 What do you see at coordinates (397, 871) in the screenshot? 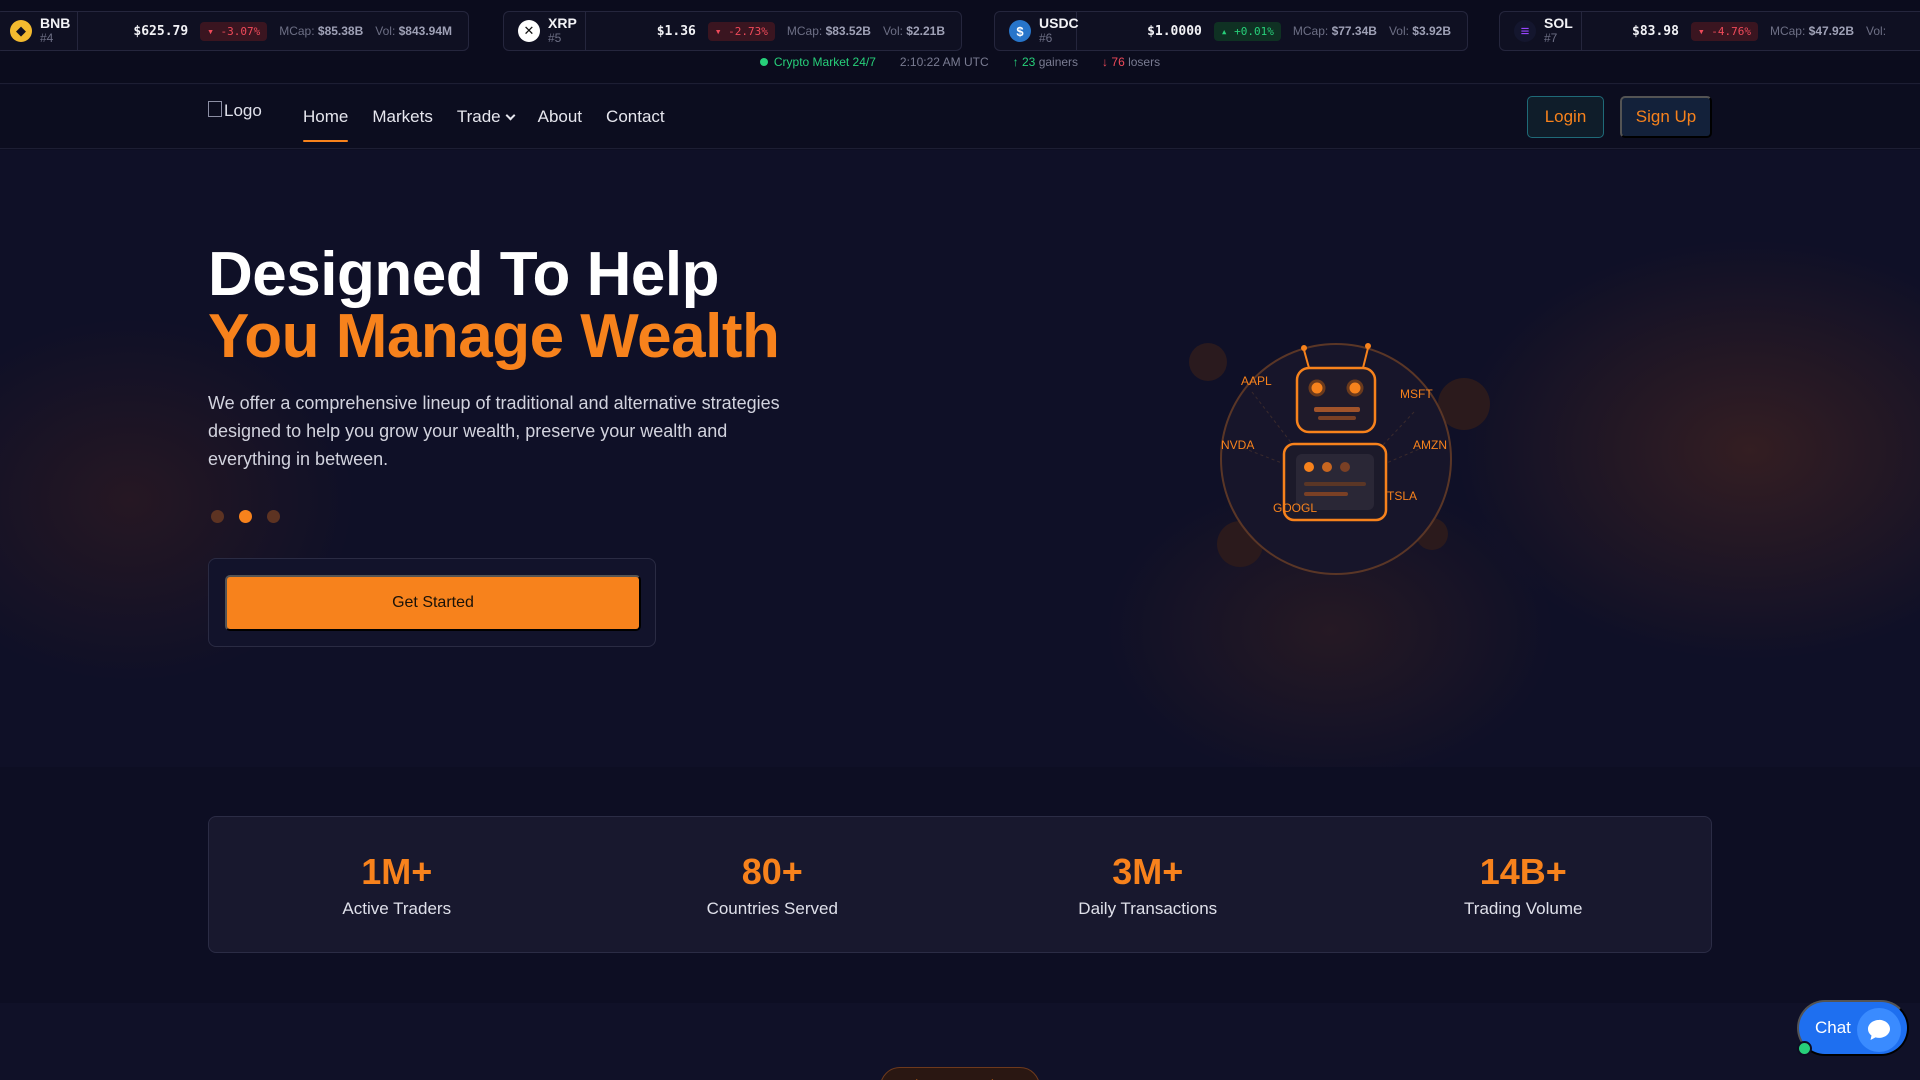
I see `stat-value: 1M+` at bounding box center [397, 871].